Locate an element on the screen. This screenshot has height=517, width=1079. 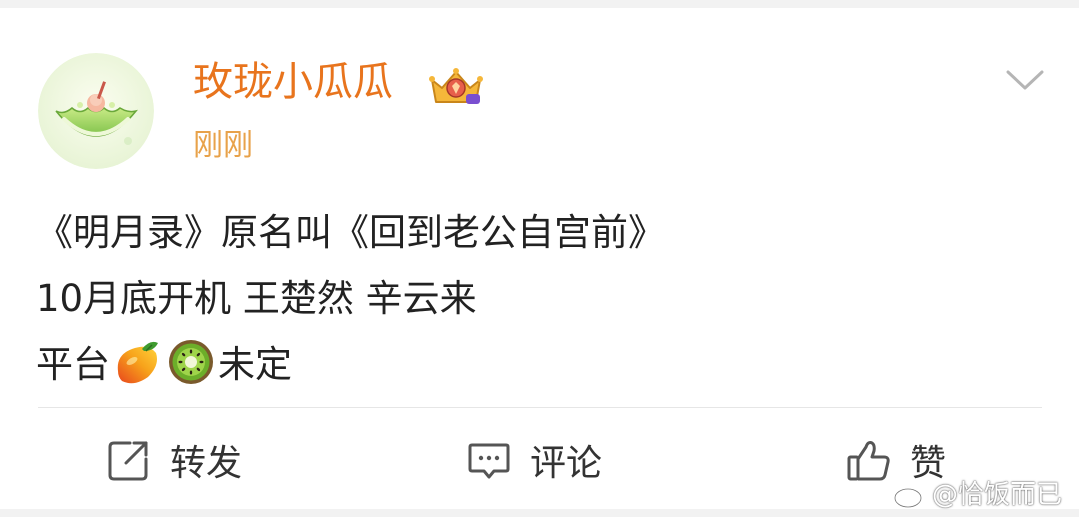
thumbs-up-icon is located at coordinates (868, 461).